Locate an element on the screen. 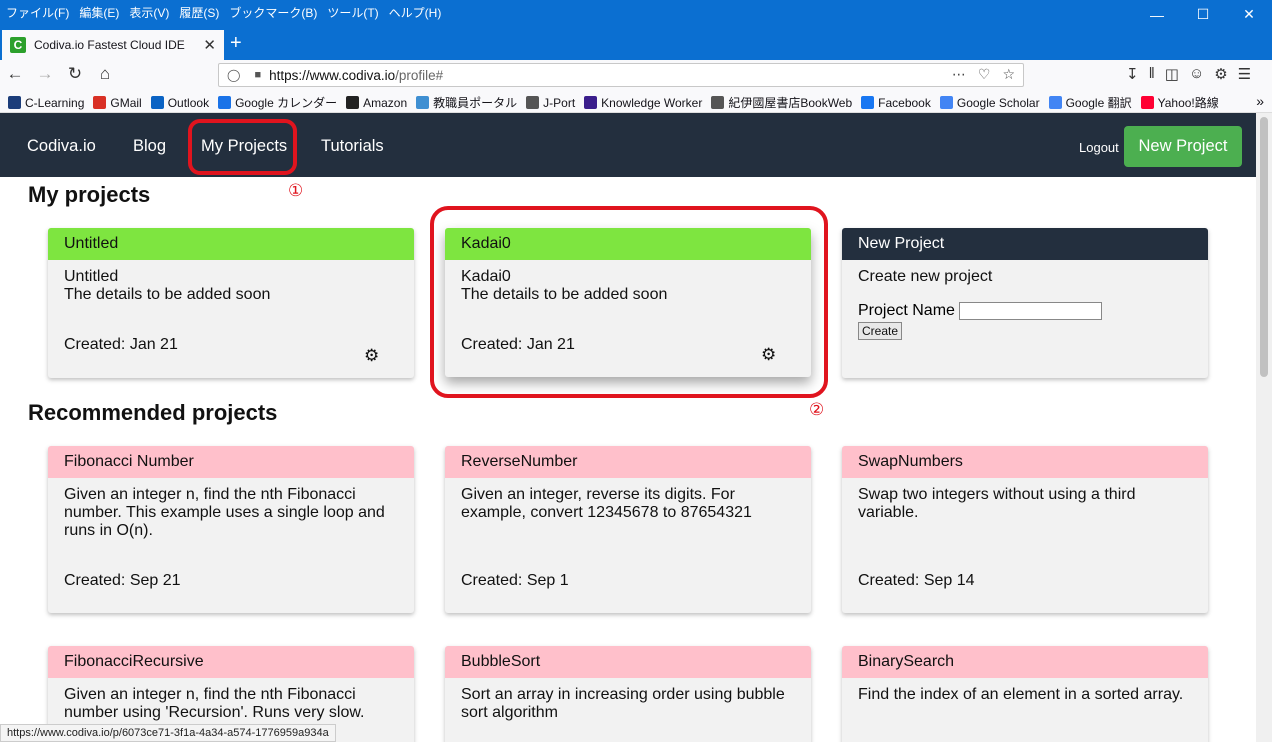 The width and height of the screenshot is (1272, 742). project-name-row: Project Name is located at coordinates (1033, 311).